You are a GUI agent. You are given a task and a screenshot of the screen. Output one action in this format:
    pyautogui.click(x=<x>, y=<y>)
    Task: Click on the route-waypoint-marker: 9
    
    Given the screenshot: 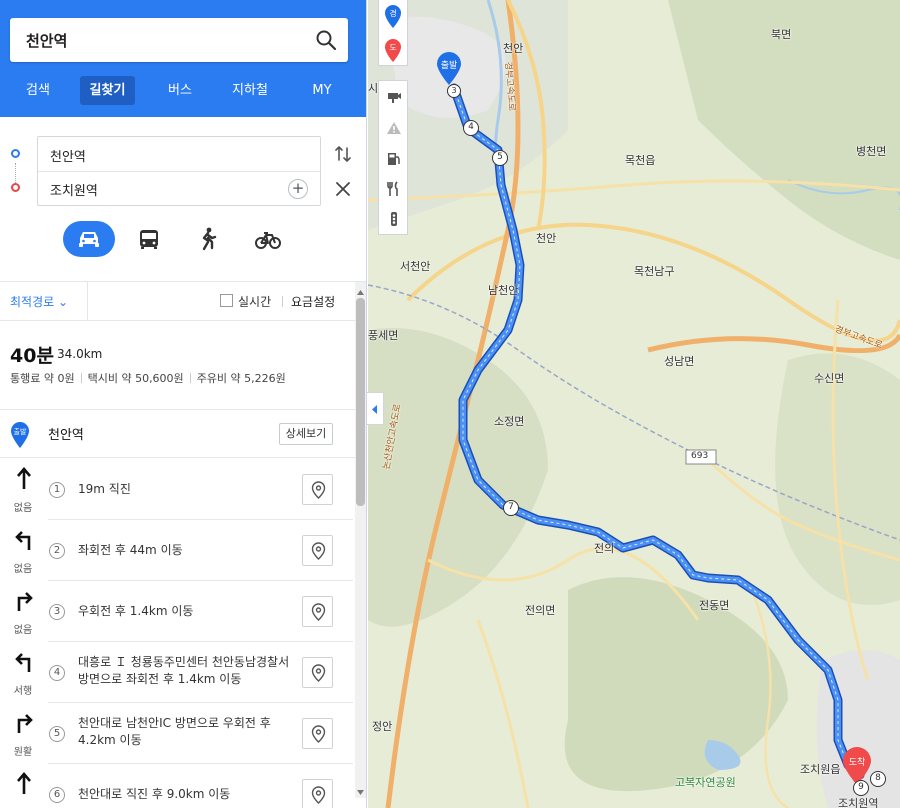 What is the action you would take?
    pyautogui.click(x=861, y=788)
    